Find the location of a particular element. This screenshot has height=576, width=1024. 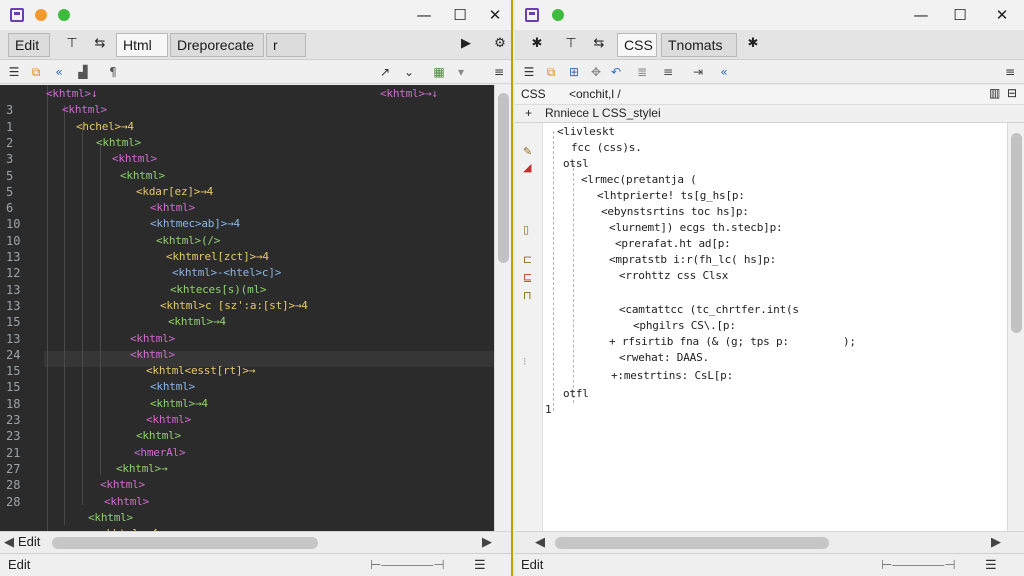

ruler-icon: ⊞ is located at coordinates (574, 72).